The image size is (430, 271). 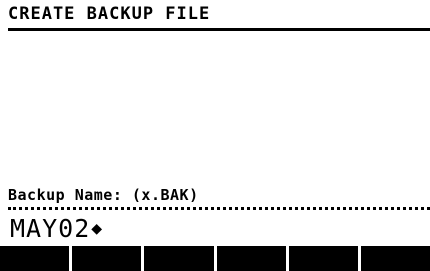 I want to click on softkey-bar, so click(x=215, y=258).